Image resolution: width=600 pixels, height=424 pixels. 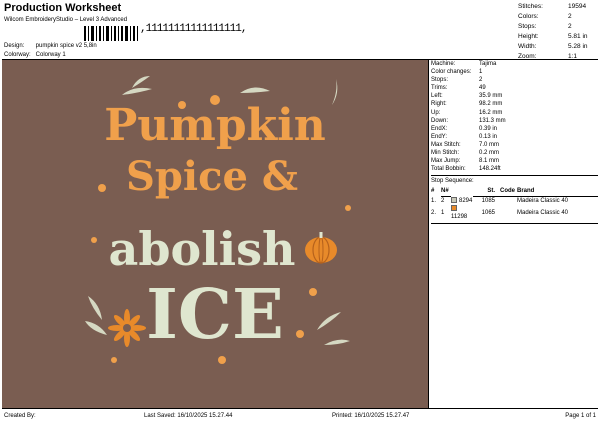 I want to click on design-label: Design:, so click(x=14, y=46).